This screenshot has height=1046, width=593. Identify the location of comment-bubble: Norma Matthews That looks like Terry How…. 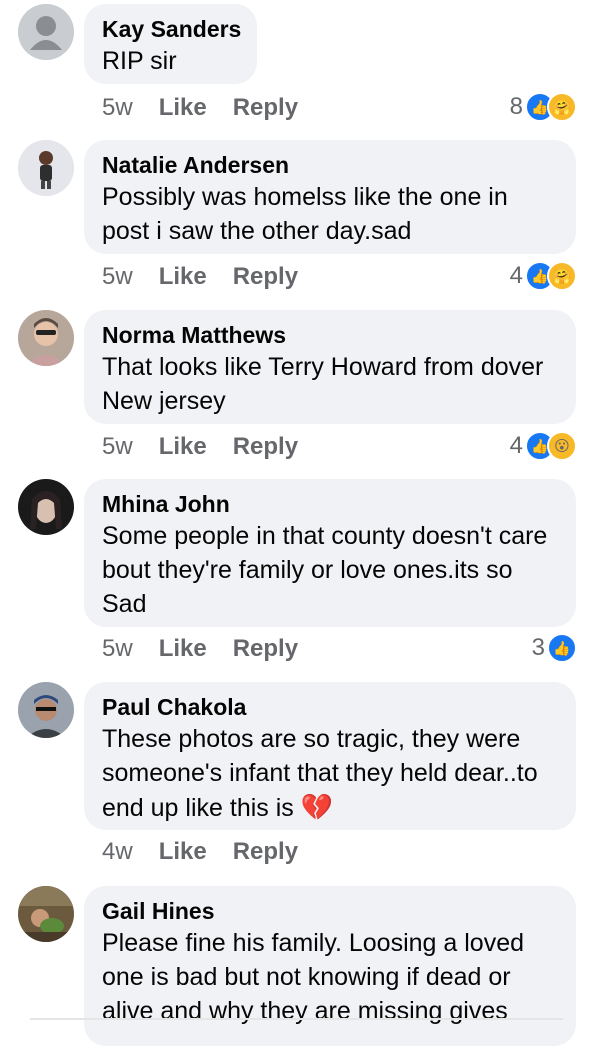
(330, 367).